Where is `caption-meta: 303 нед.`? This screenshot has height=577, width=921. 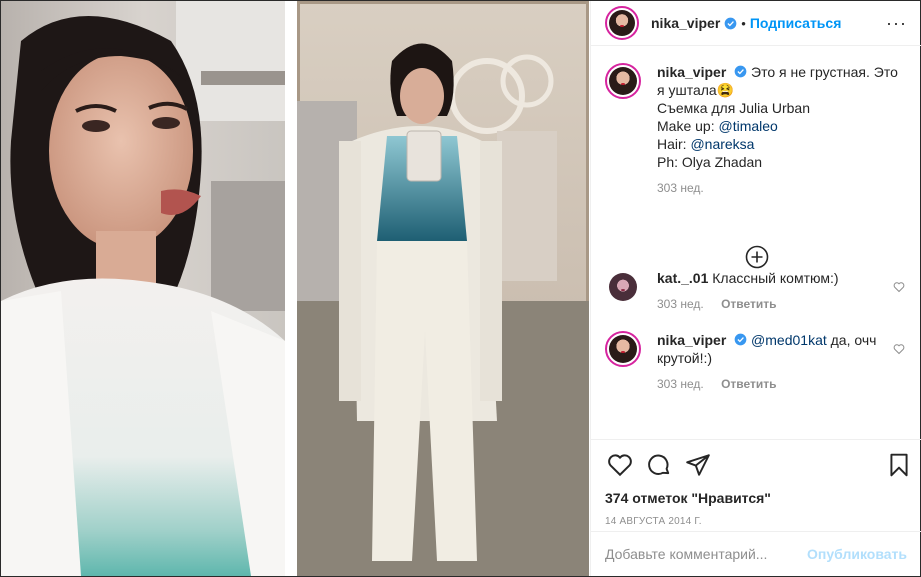
caption-meta: 303 нед. is located at coordinates (779, 188).